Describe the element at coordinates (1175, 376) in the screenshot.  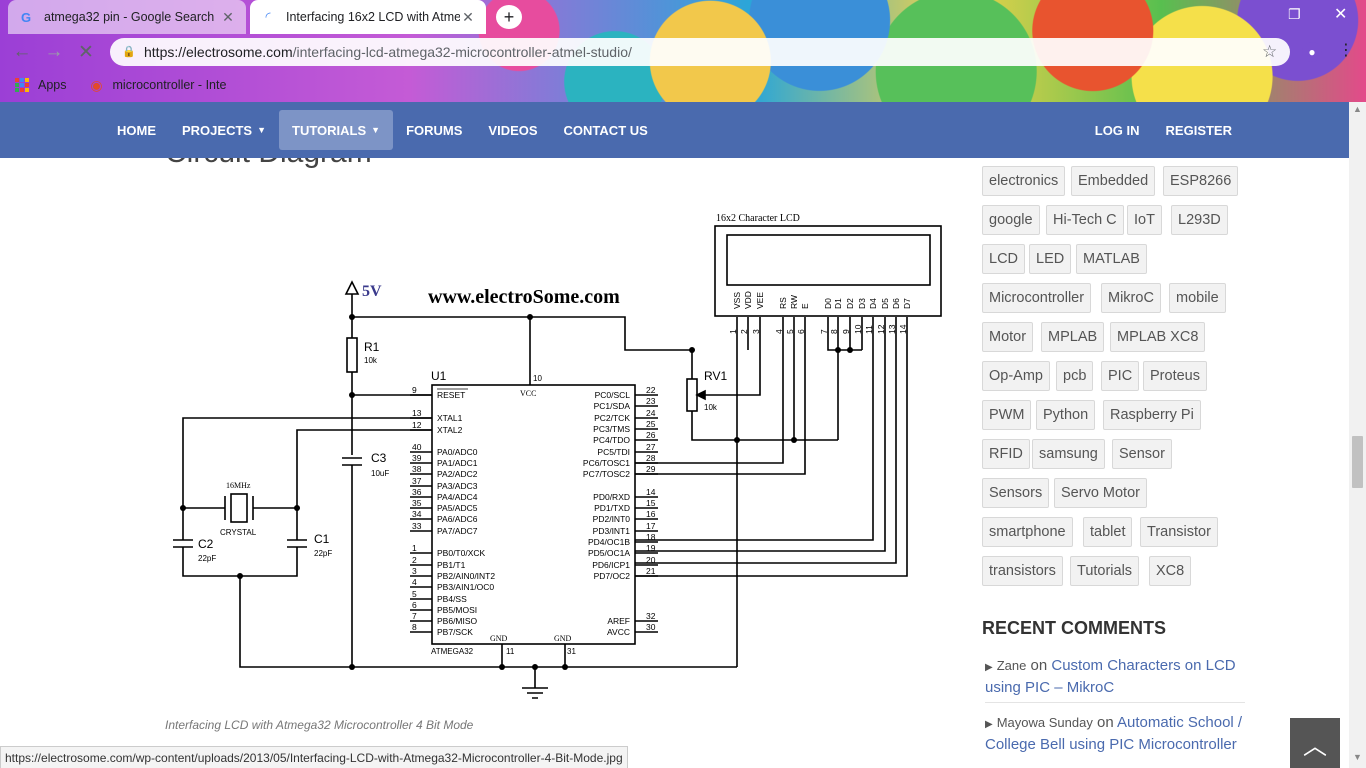
I see `tag-link: Proteus` at that location.